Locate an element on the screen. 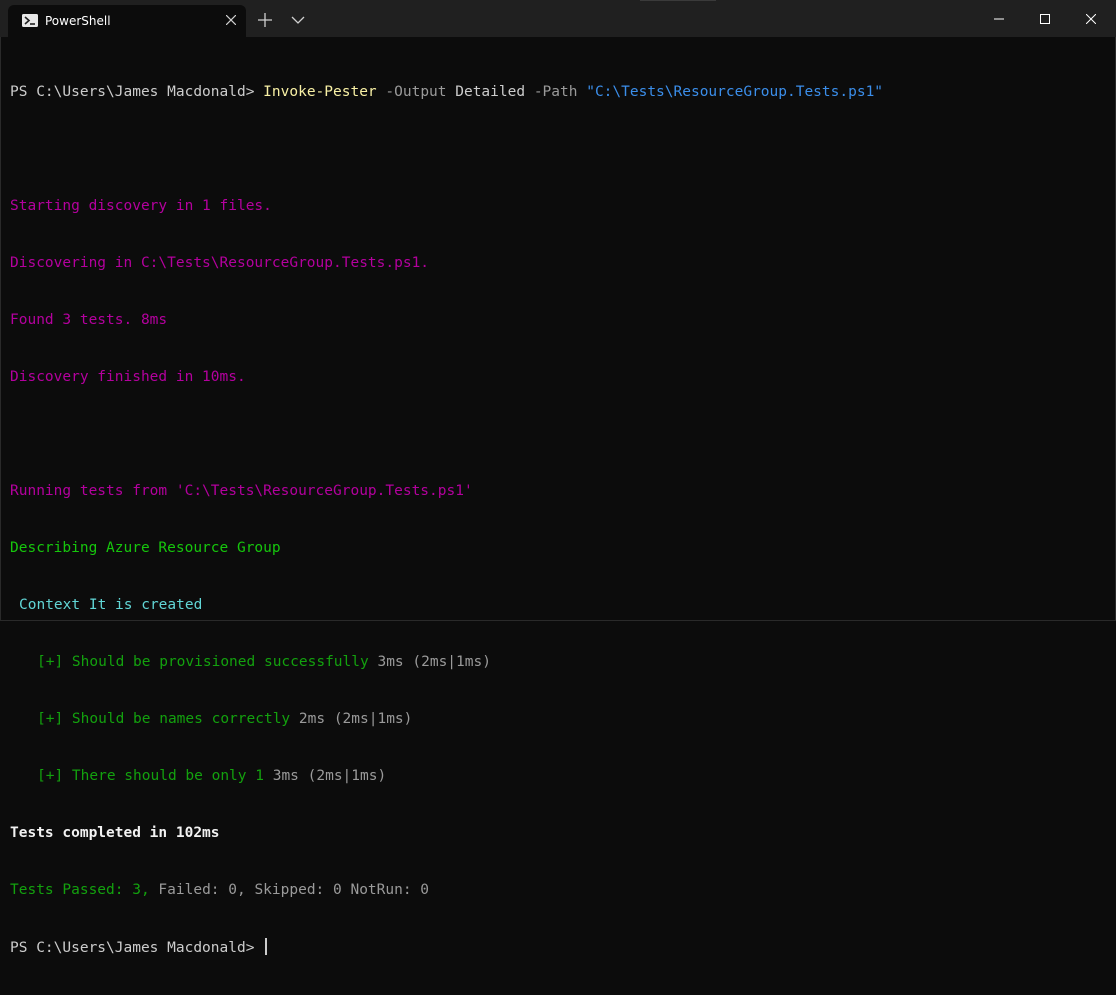 This screenshot has height=995, width=1116. context-line: Context It is created is located at coordinates (111, 605).